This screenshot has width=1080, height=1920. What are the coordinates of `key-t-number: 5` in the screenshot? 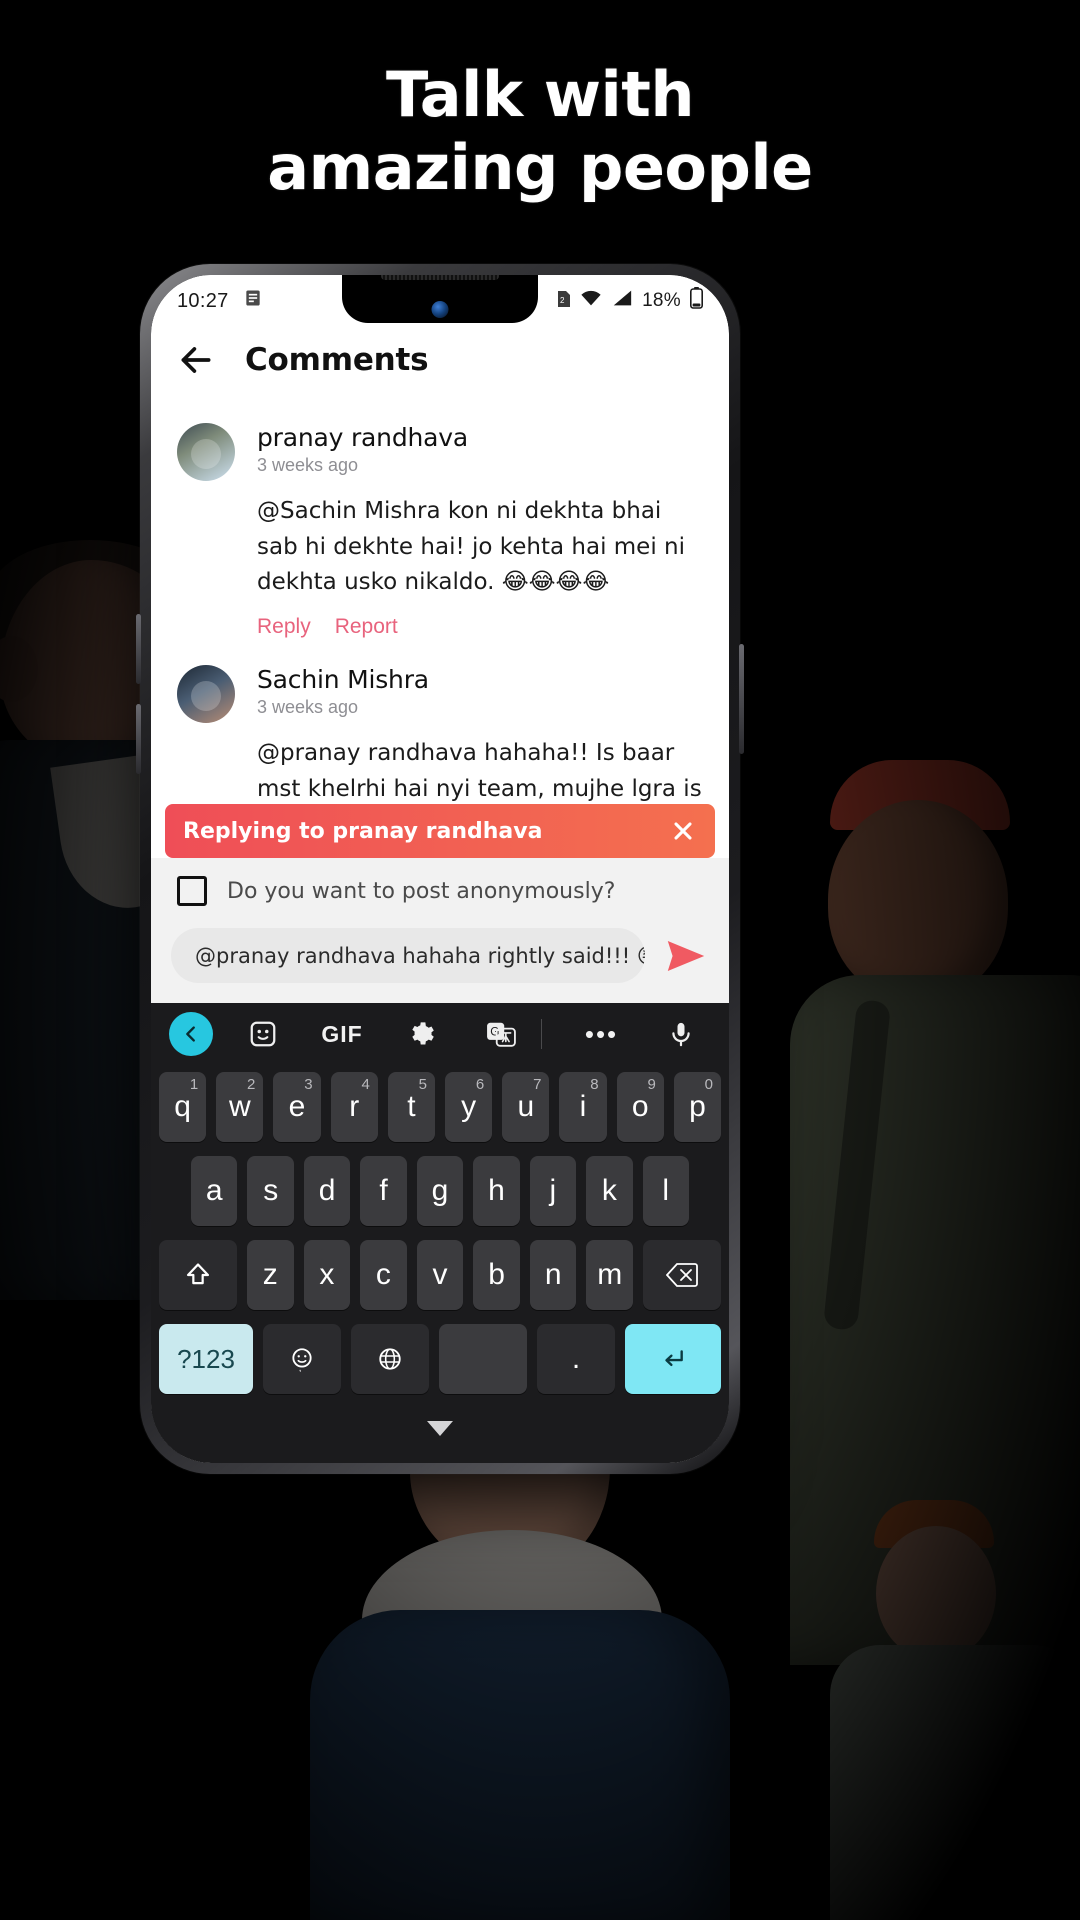 It's located at (422, 1084).